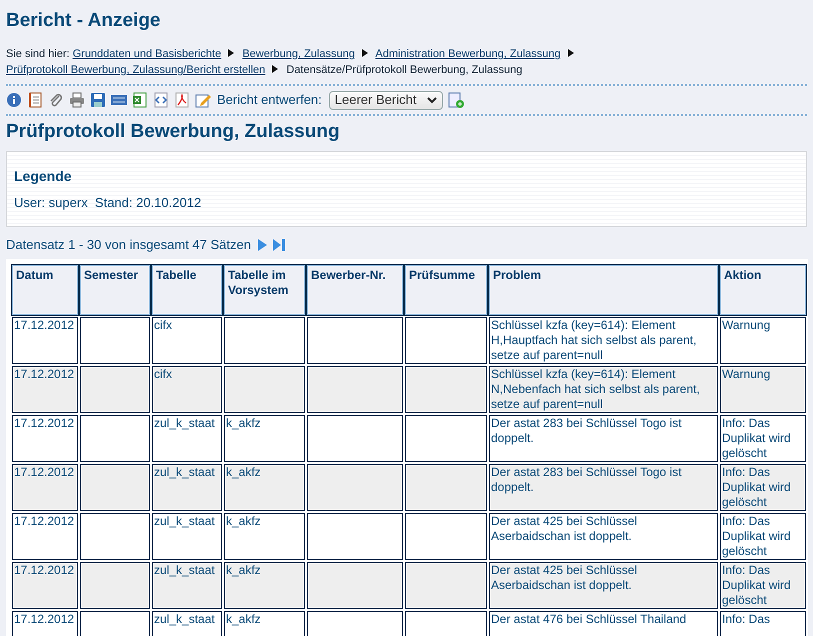  Describe the element at coordinates (278, 245) in the screenshot. I see `last-page-icon` at that location.